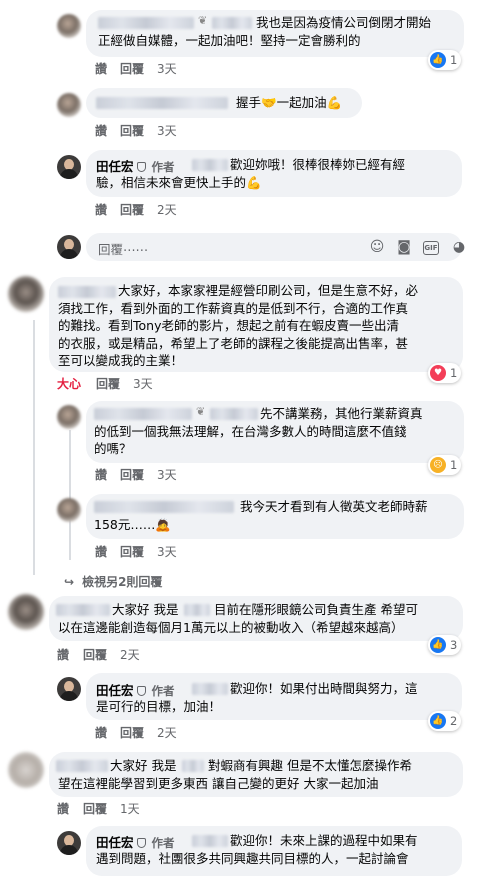 Image resolution: width=497 pixels, height=876 pixels. I want to click on view-more-replies: ↪ 檢視另2則回覆, so click(113, 581).